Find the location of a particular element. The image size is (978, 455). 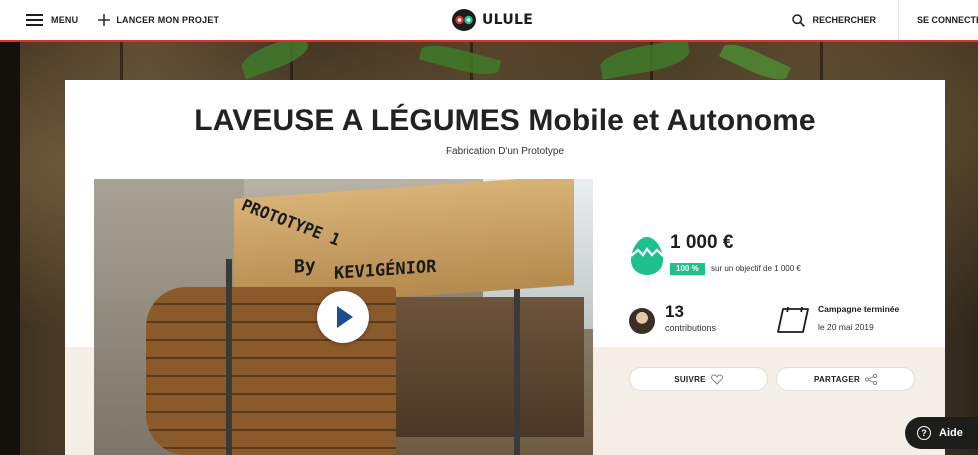

share-button: PARTAGER is located at coordinates (845, 379).